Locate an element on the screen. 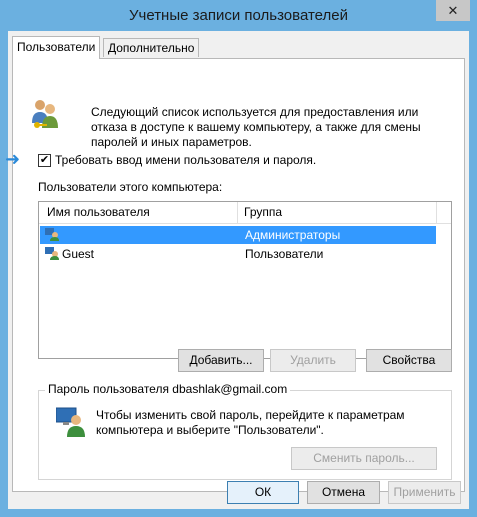  users-icon is located at coordinates (45, 114).